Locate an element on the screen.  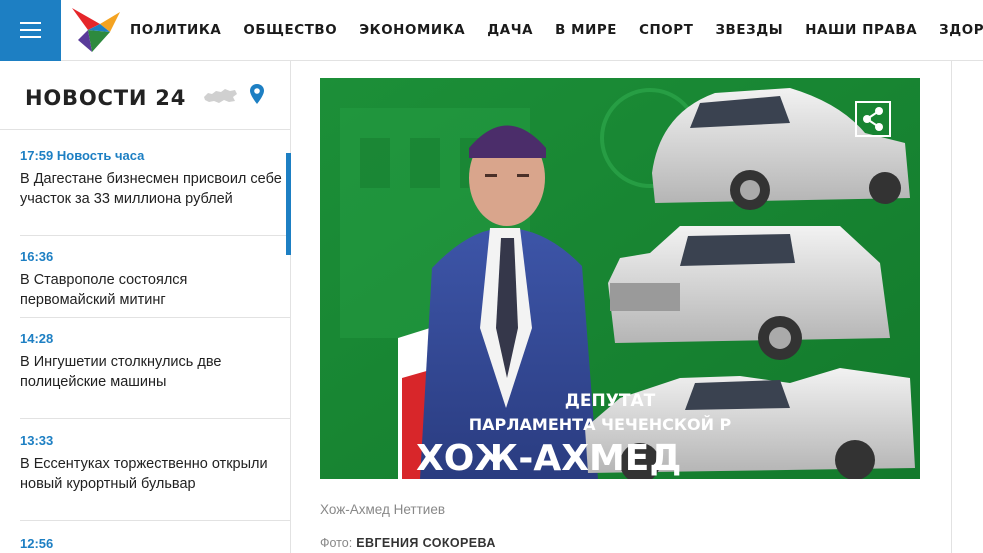
nav-item-stars: ЗВЕЗДЫ is located at coordinates (749, 30).